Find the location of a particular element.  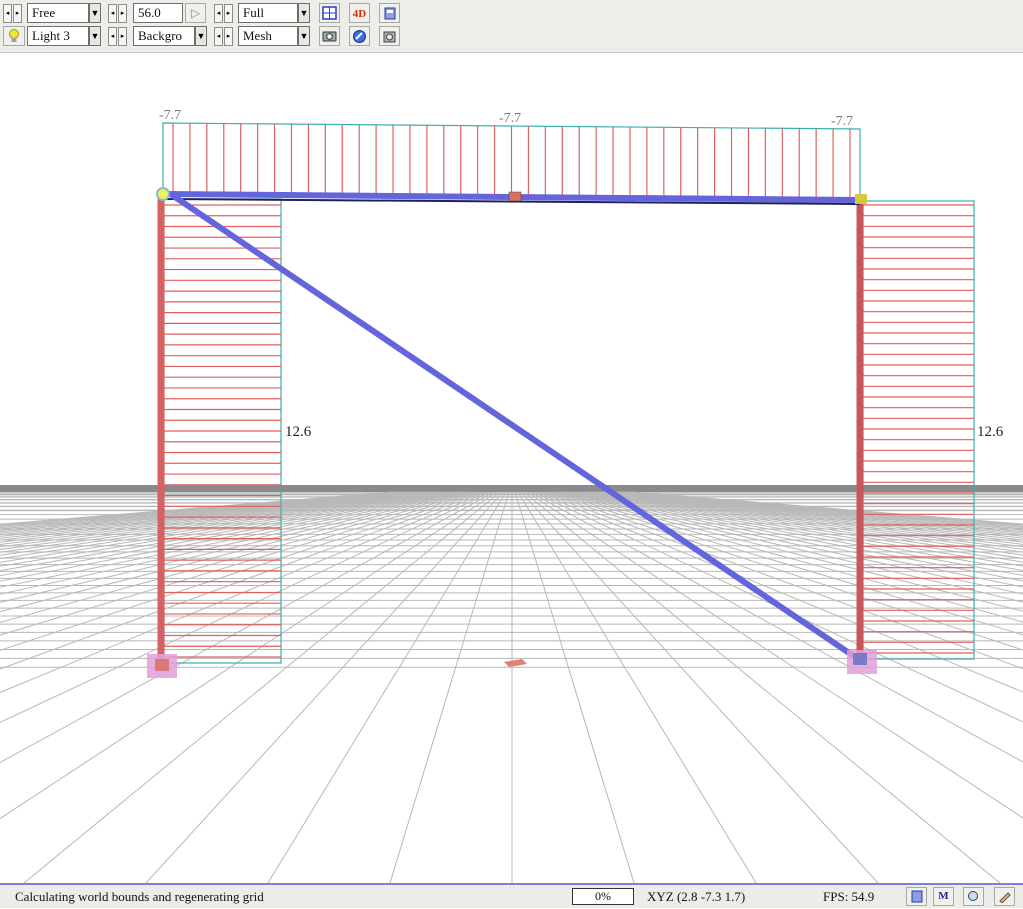

camera-icon is located at coordinates (329, 36).